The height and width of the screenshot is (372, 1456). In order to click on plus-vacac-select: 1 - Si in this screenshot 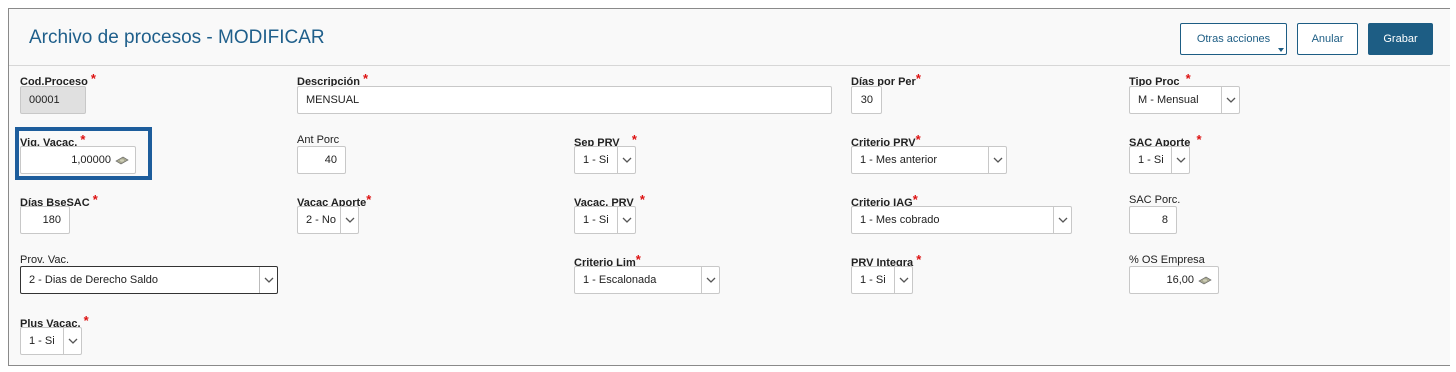, I will do `click(51, 341)`.